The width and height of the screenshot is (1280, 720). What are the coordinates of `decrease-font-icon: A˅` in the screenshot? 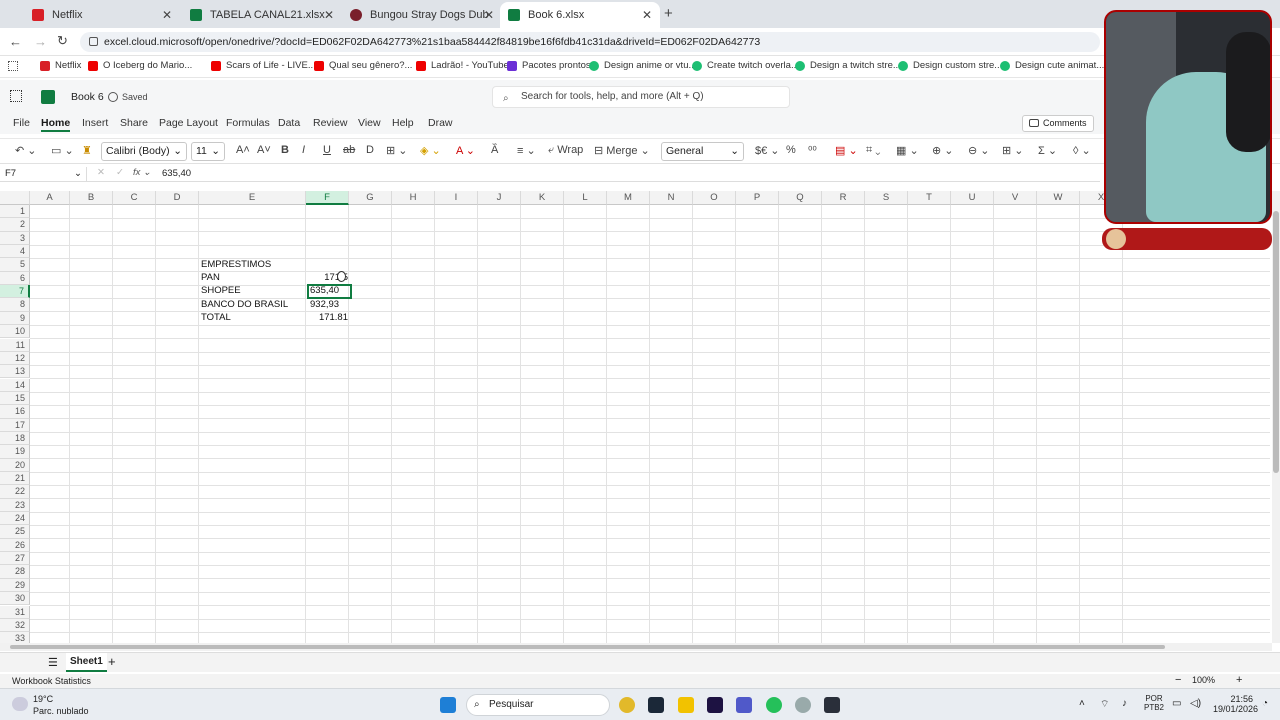 It's located at (264, 150).